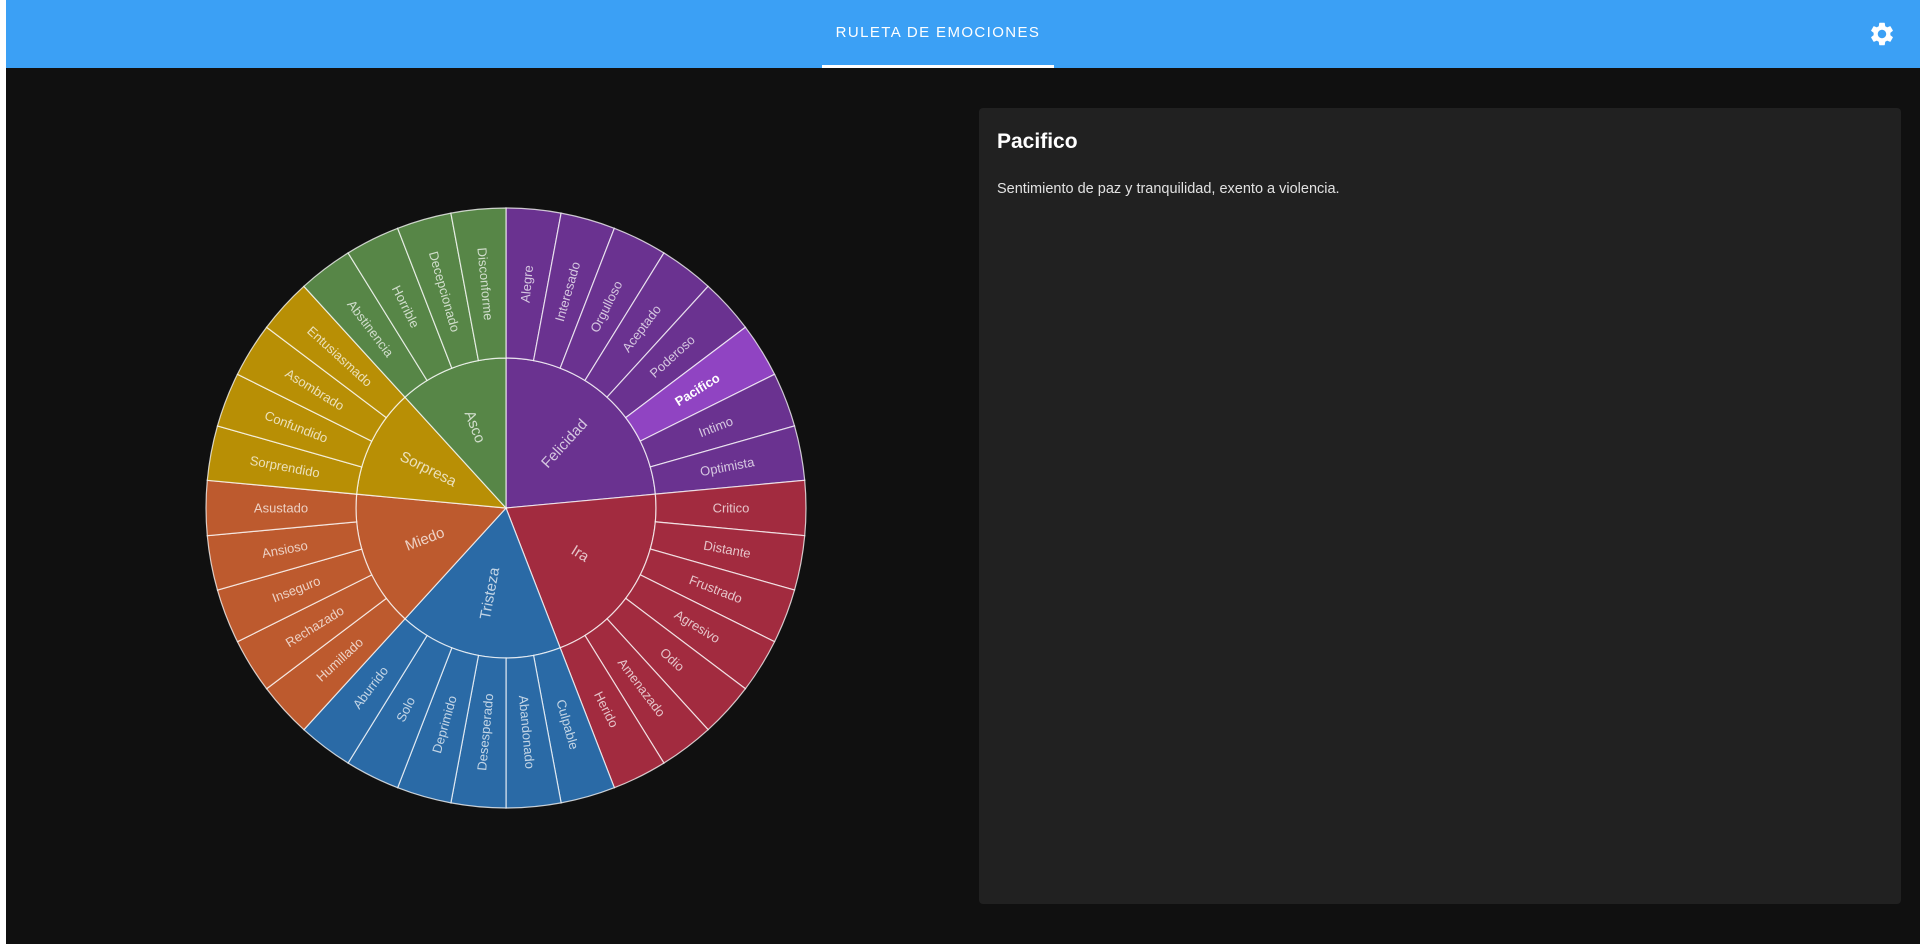 This screenshot has width=1920, height=945. What do you see at coordinates (281, 508) in the screenshot?
I see `wheel-label-asustado: Asustado` at bounding box center [281, 508].